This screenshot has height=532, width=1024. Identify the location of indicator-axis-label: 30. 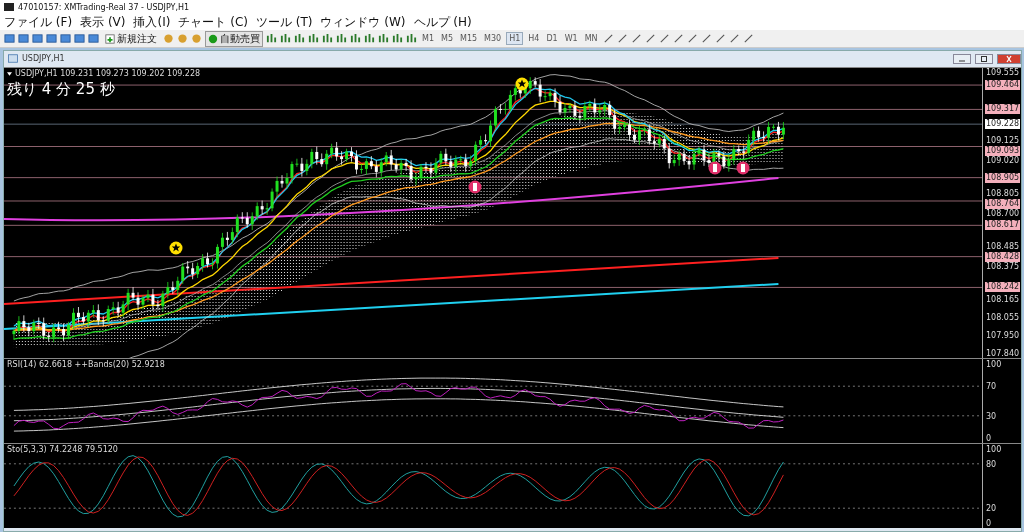
(991, 416).